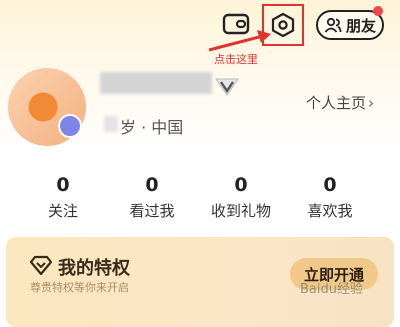  Describe the element at coordinates (152, 127) in the screenshot. I see `age-location-text: 岁 · 中国` at that location.